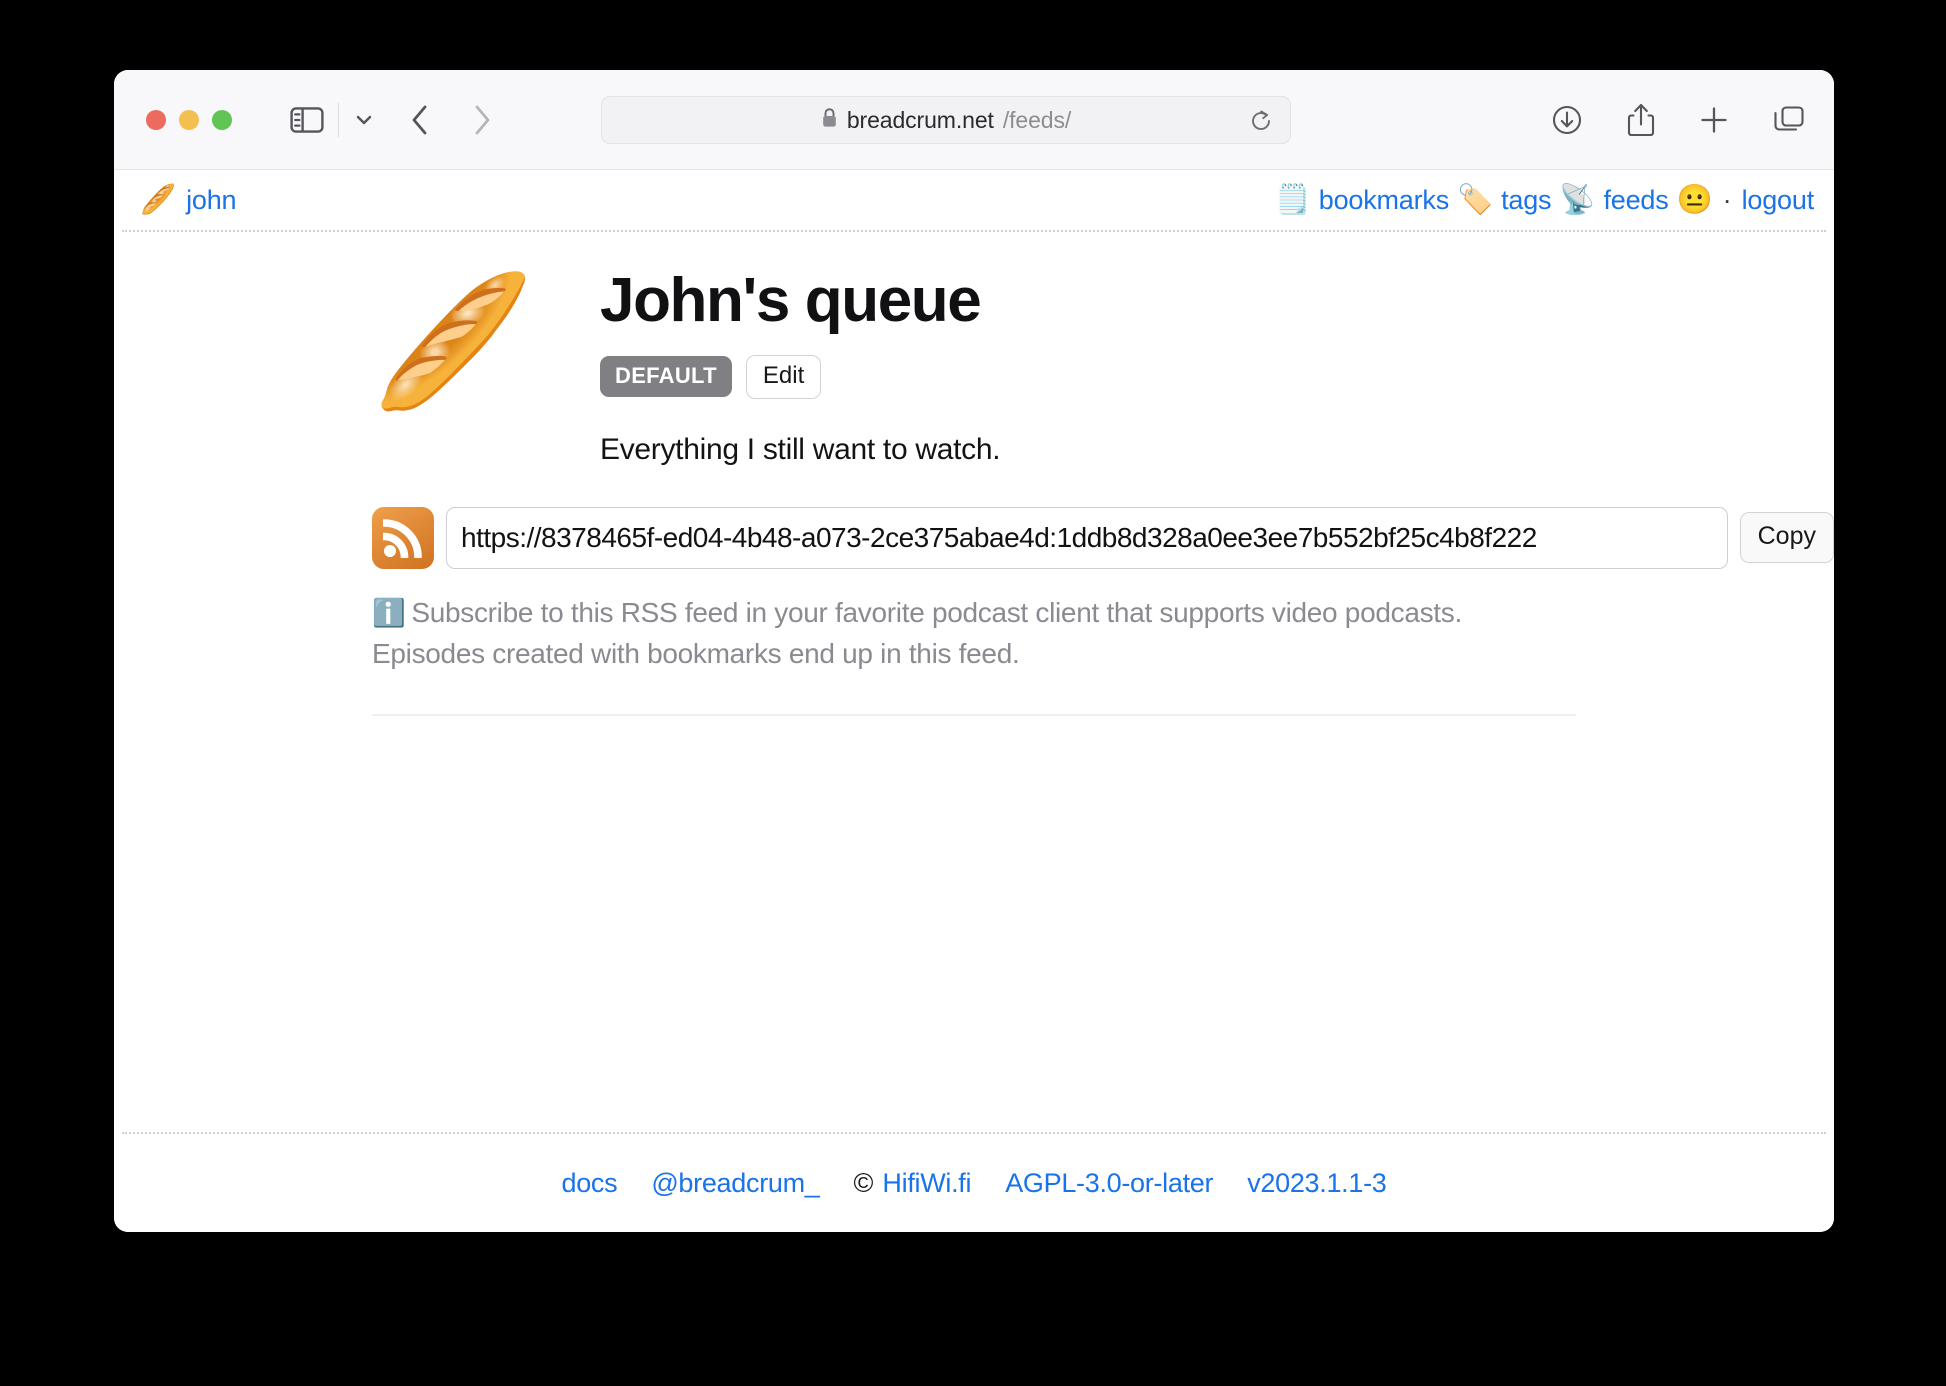 Image resolution: width=1946 pixels, height=1386 pixels. Describe the element at coordinates (356, 119) in the screenshot. I see `chevron-down-icon` at that location.